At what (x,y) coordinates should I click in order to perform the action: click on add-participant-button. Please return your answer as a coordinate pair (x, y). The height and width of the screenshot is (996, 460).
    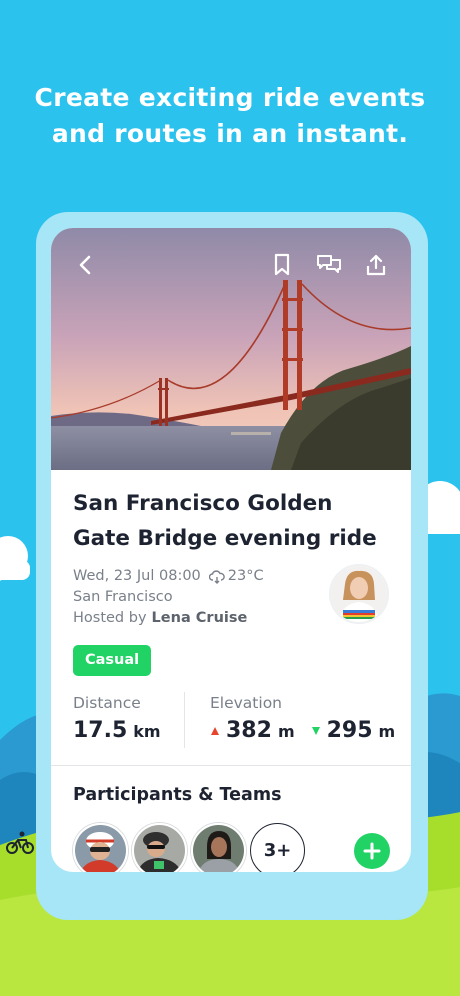
    Looking at the image, I should click on (372, 851).